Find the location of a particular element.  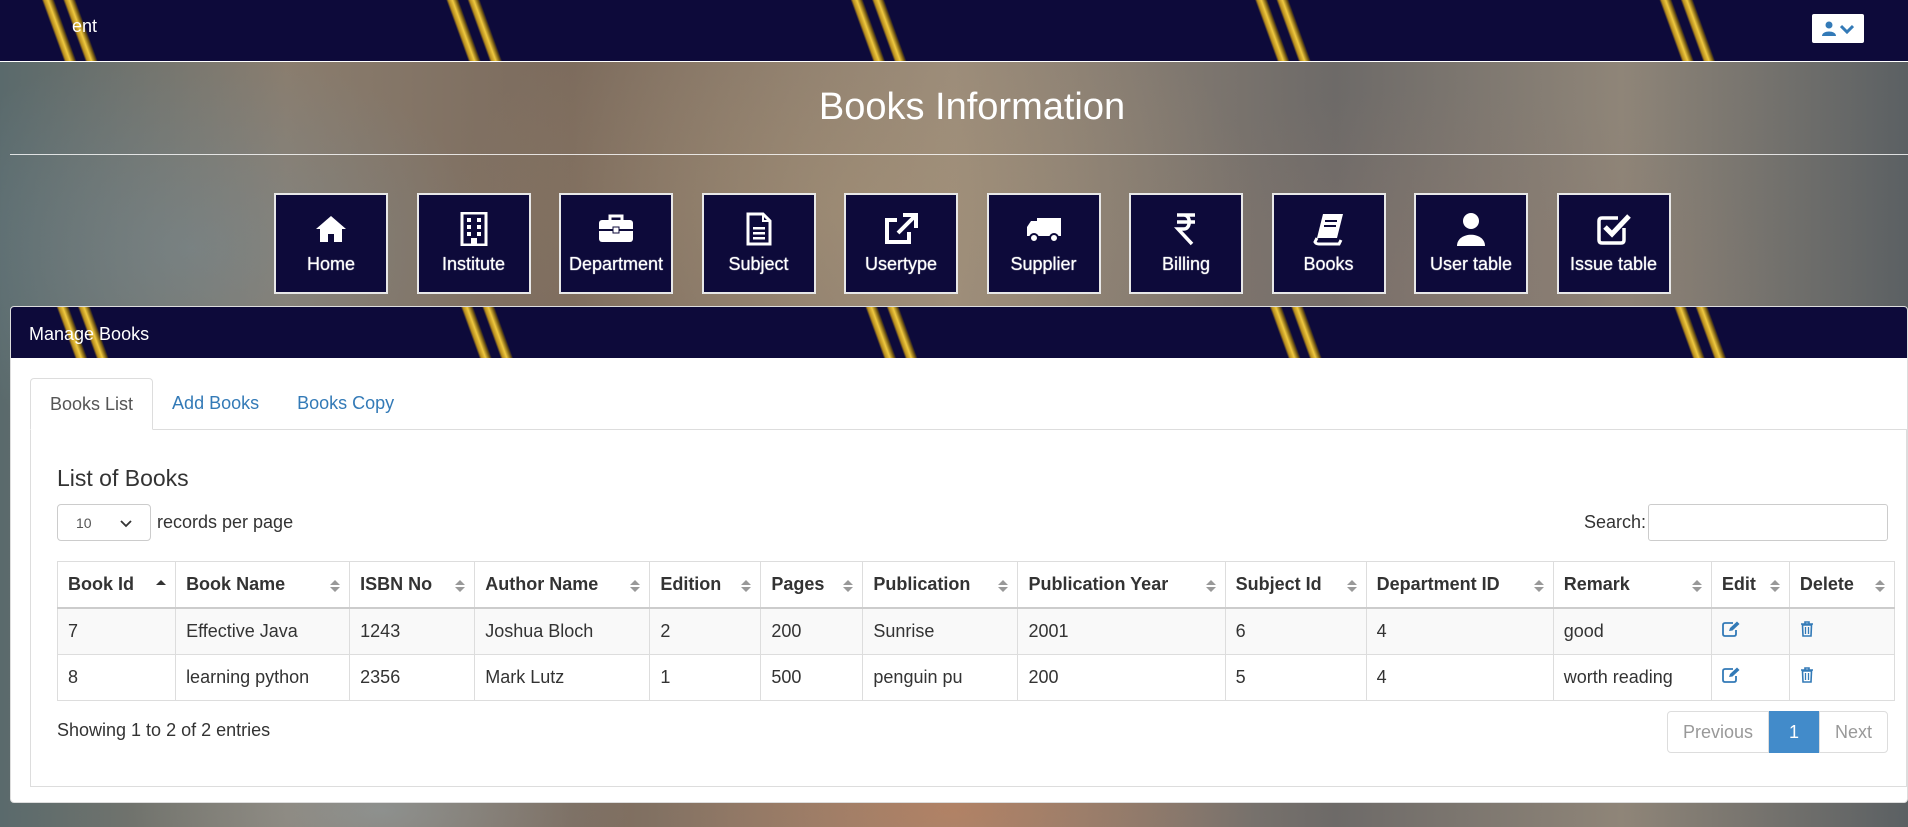

nav-subject-button: Subject is located at coordinates (758, 243).